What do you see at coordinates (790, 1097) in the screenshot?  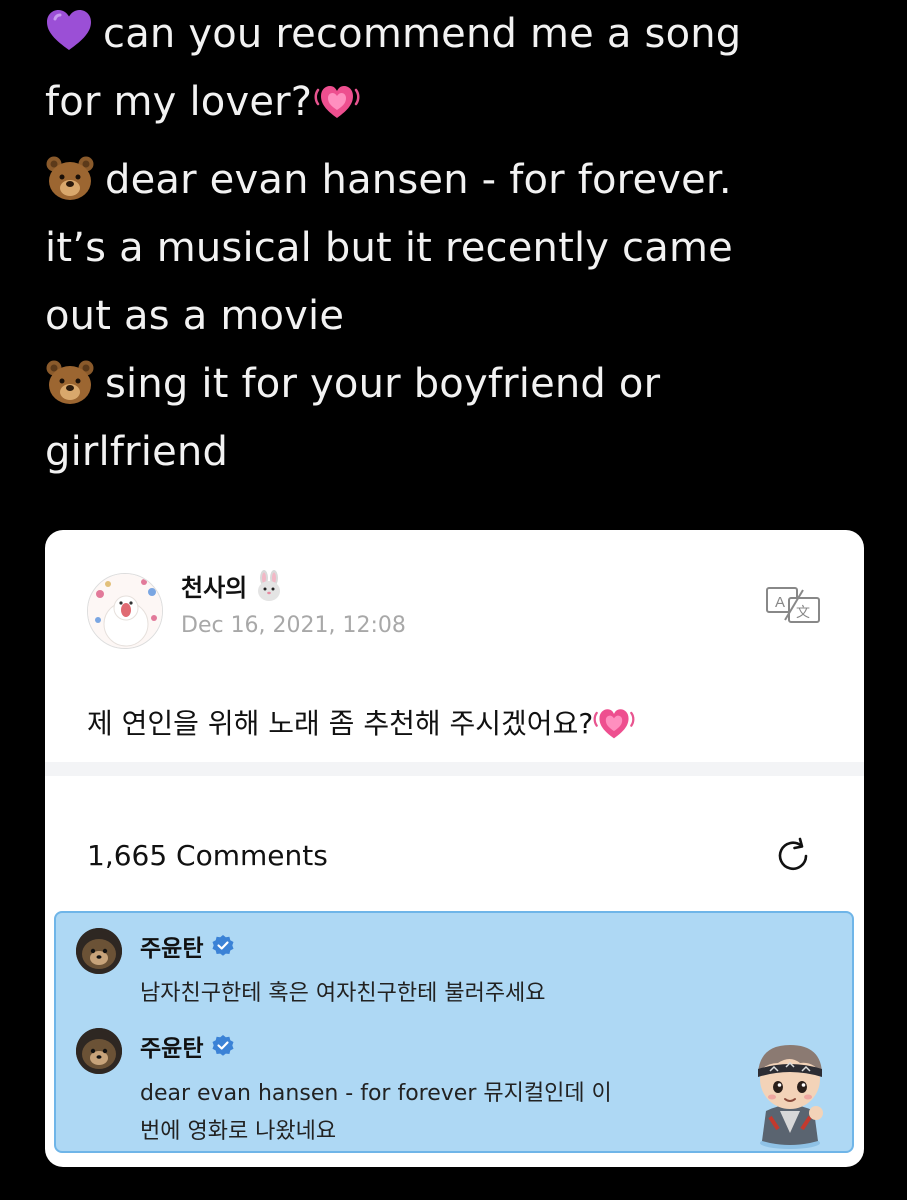 I see `character-sticker-icon` at bounding box center [790, 1097].